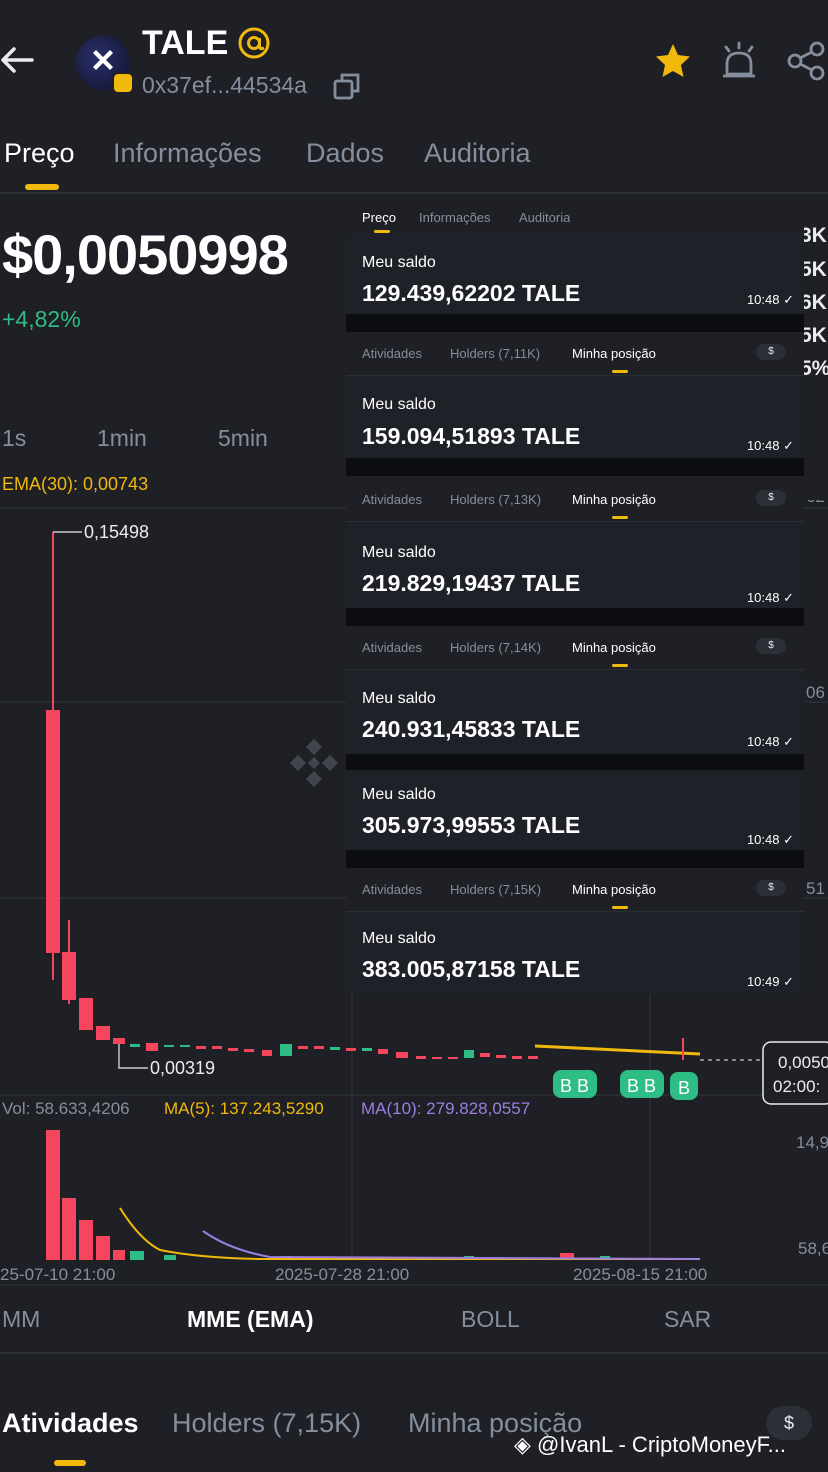 This screenshot has height=1472, width=828. I want to click on timeframe-1s: 1s, so click(14, 438).